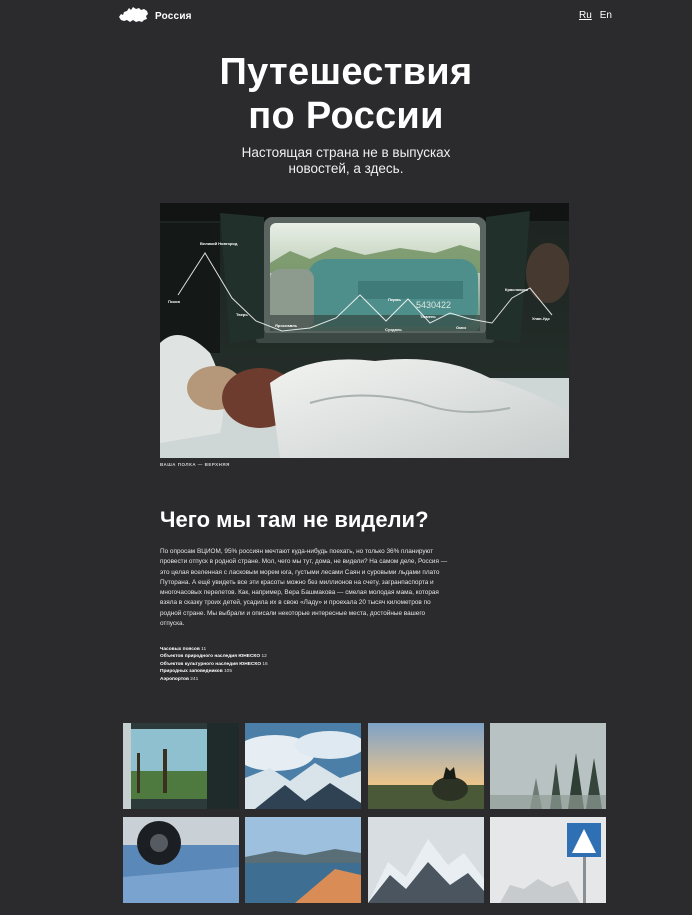 This screenshot has height=915, width=692. Describe the element at coordinates (286, 325) in the screenshot. I see `city-label: Ярославль` at that location.